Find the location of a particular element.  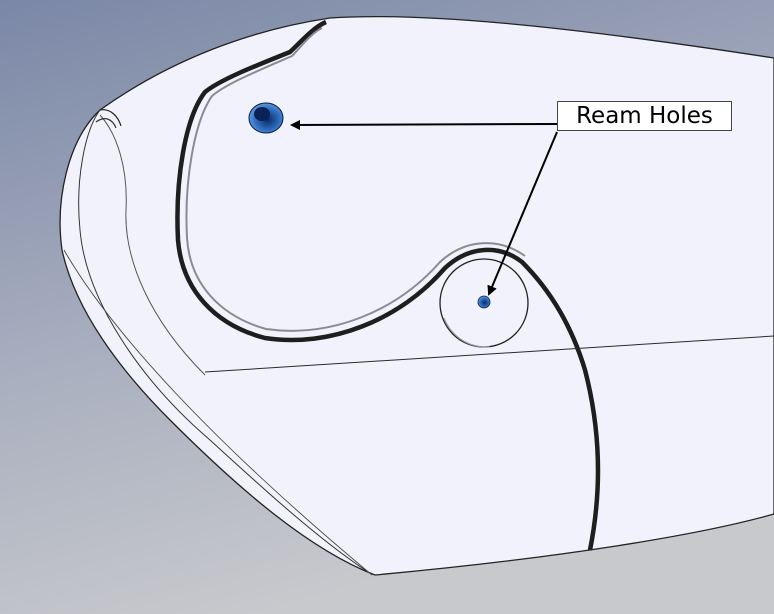

callout-label: Ream Holes is located at coordinates (644, 115).